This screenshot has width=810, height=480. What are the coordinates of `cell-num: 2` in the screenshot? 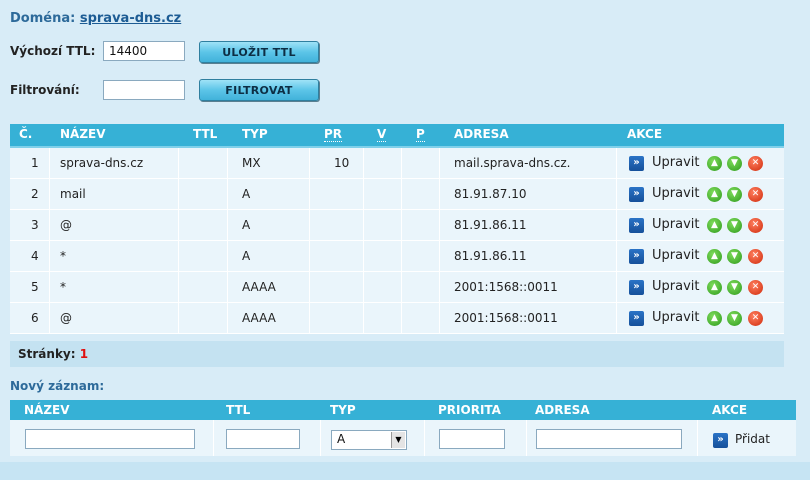 It's located at (35, 194).